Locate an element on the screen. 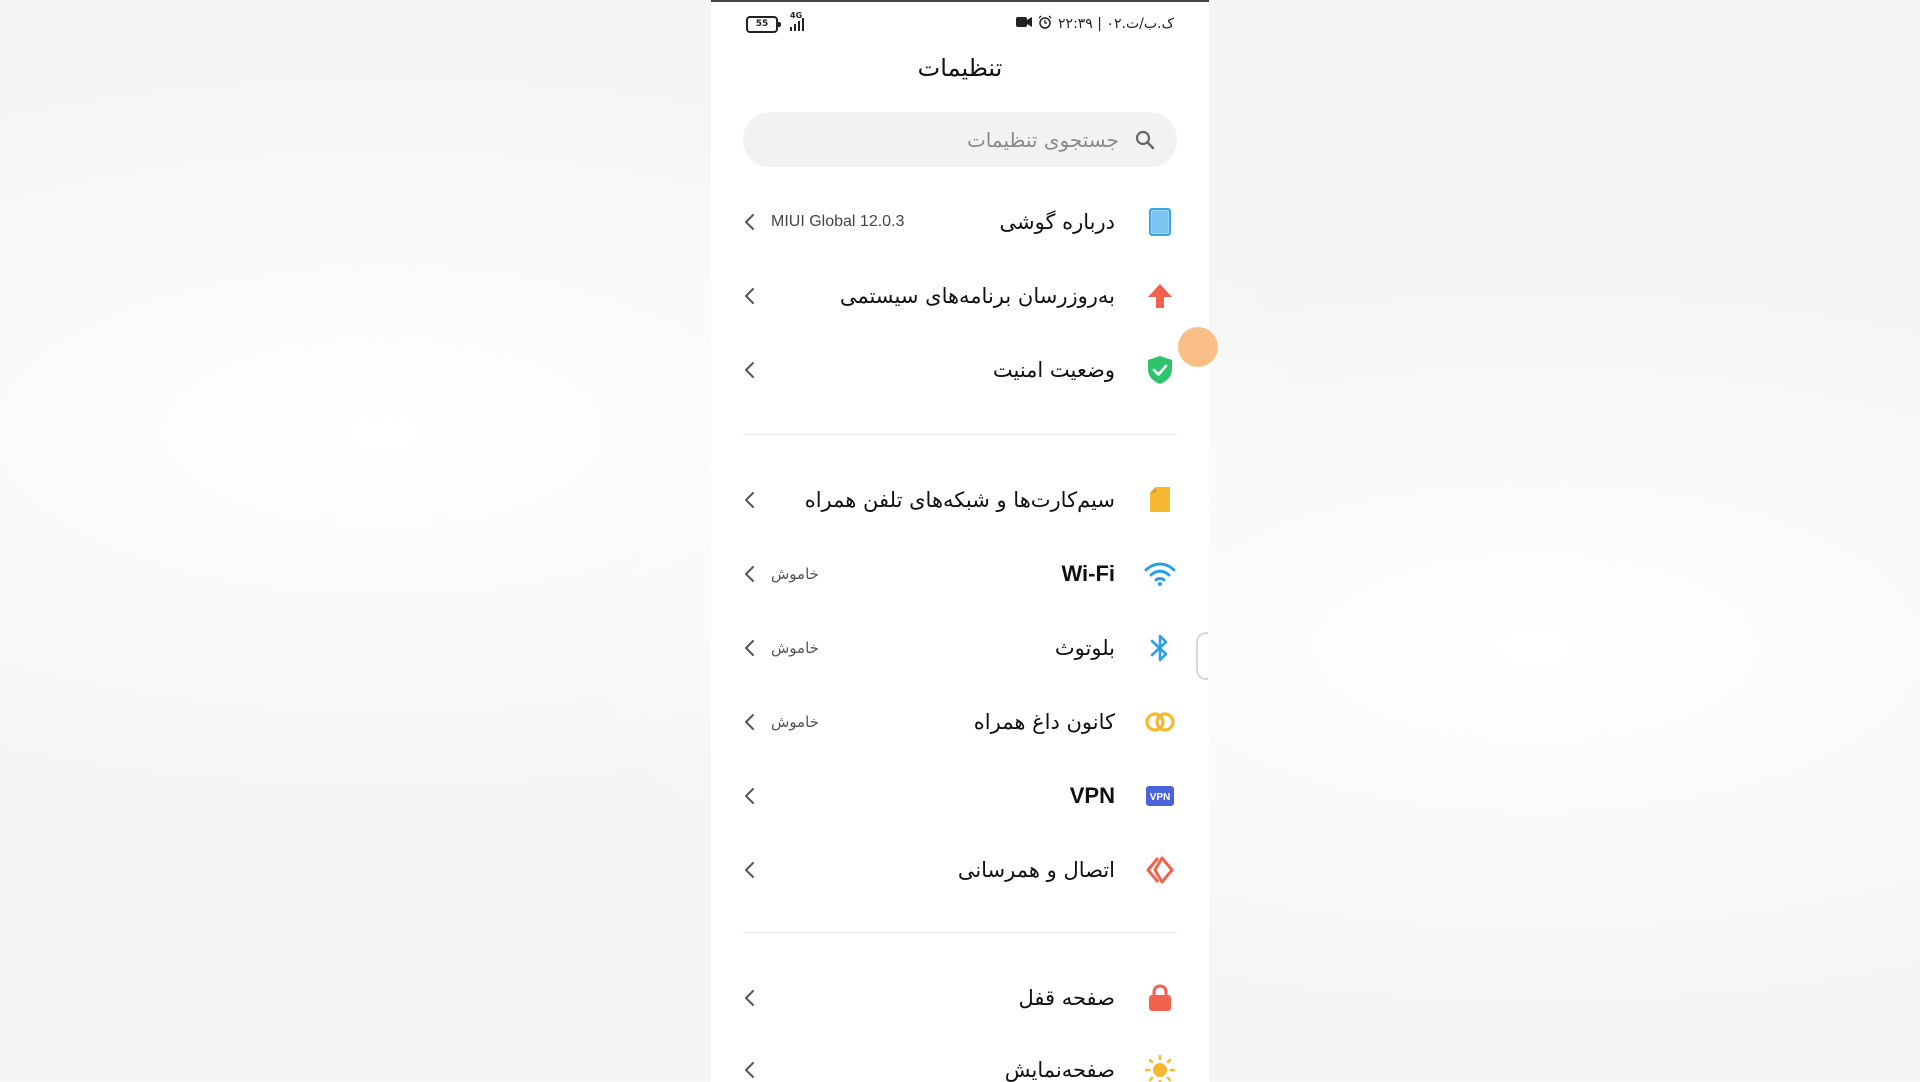 Image resolution: width=1920 pixels, height=1082 pixels. settings-item-hotspot: کانون داغ همراه خاموش is located at coordinates (960, 722).